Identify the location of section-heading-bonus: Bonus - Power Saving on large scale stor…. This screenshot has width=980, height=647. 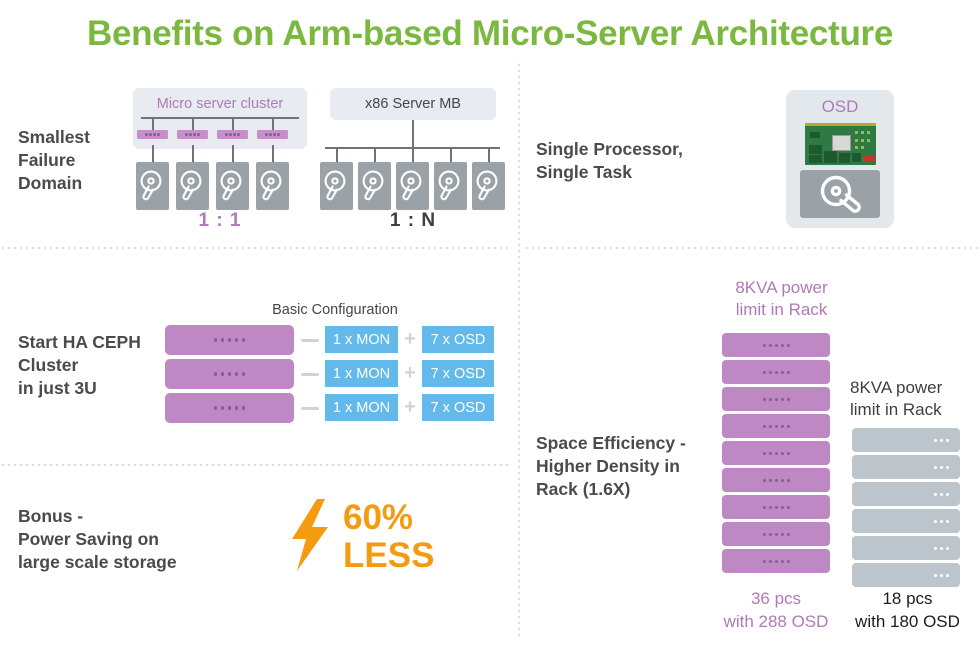
(97, 539).